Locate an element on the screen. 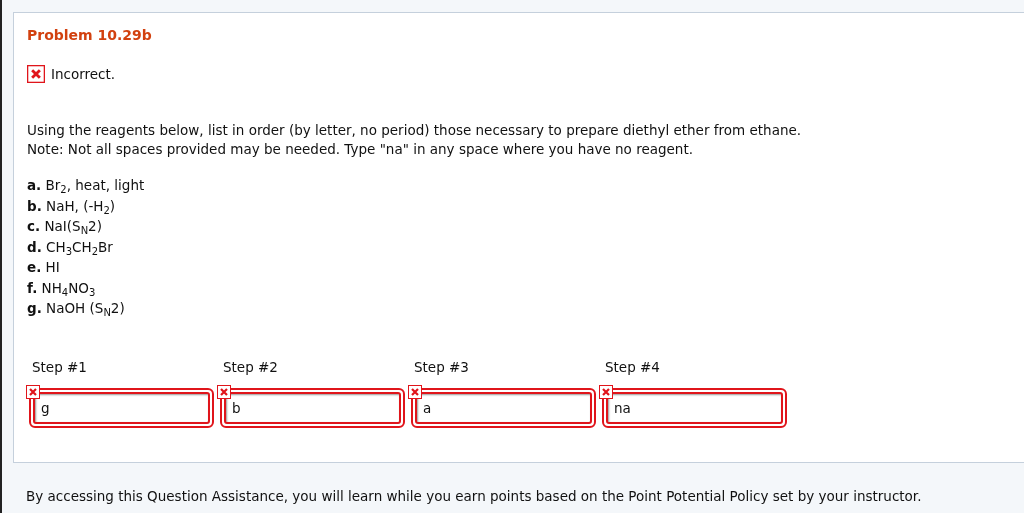  reagent-option: e. HI is located at coordinates (525, 267).